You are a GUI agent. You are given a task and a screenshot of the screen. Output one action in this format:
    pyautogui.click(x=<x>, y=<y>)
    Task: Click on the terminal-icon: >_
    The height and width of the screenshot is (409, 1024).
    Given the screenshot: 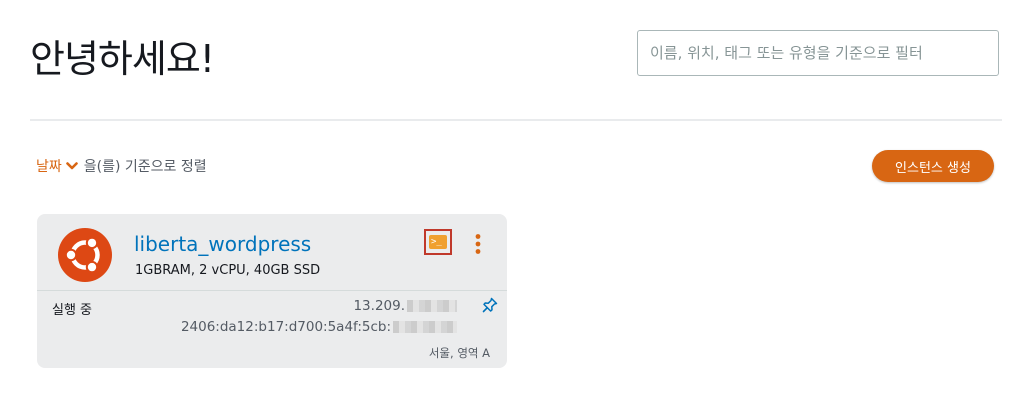 What is the action you would take?
    pyautogui.click(x=438, y=242)
    